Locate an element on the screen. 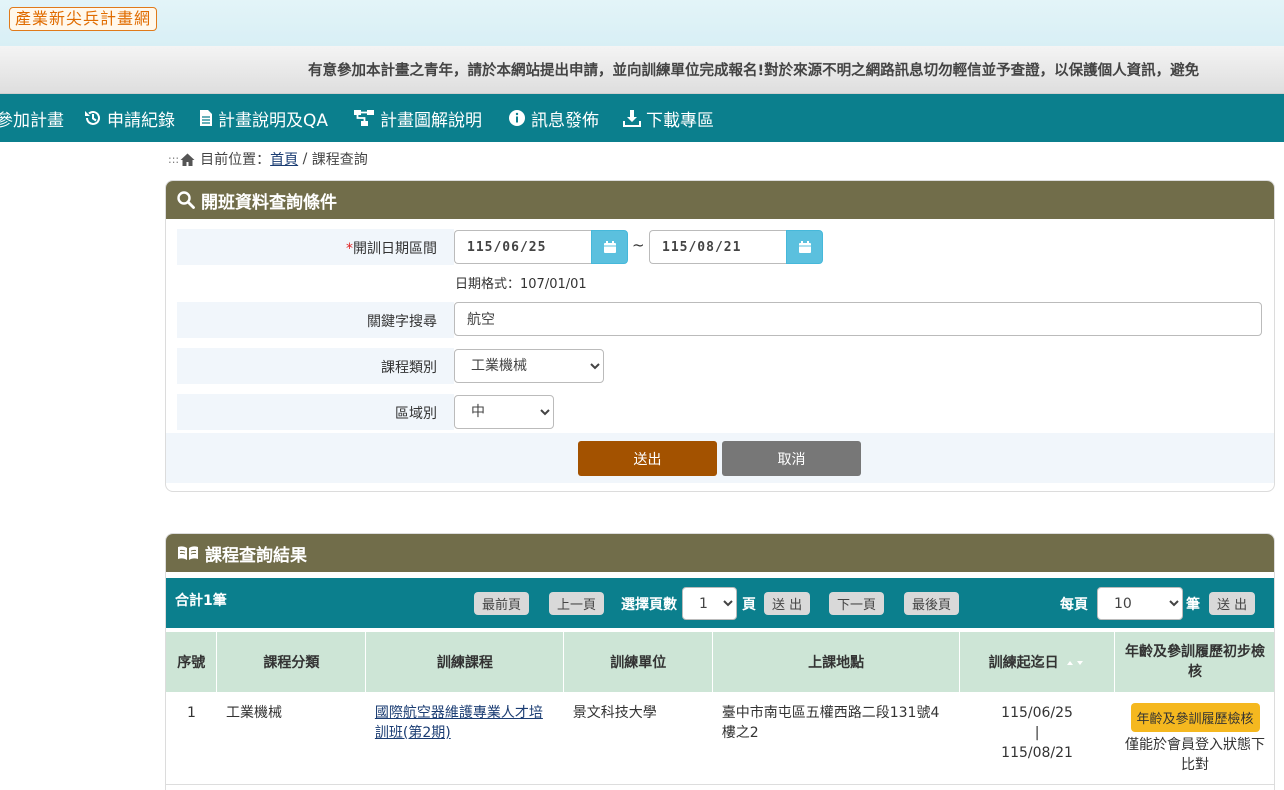 Image resolution: width=1284 pixels, height=790 pixels. category-label-cell: 課程類別 is located at coordinates (315, 366).